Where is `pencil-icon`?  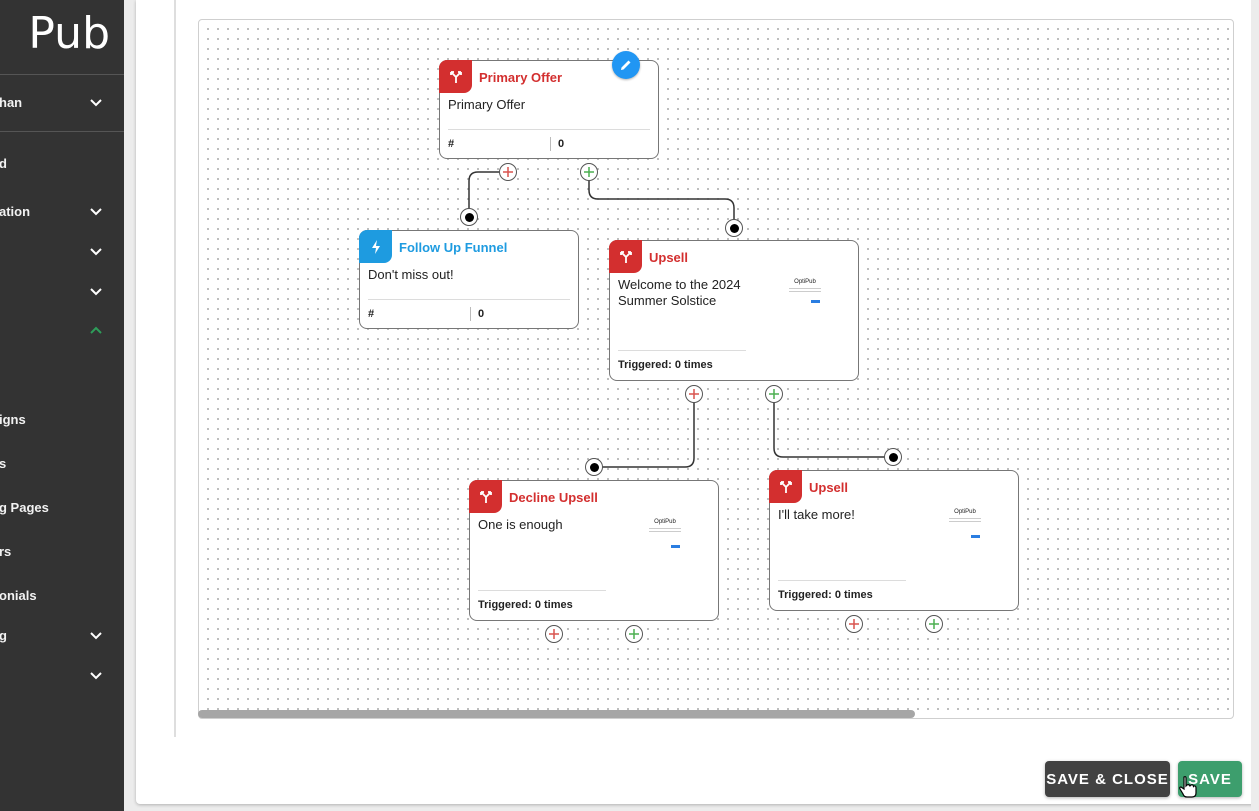 pencil-icon is located at coordinates (626, 65).